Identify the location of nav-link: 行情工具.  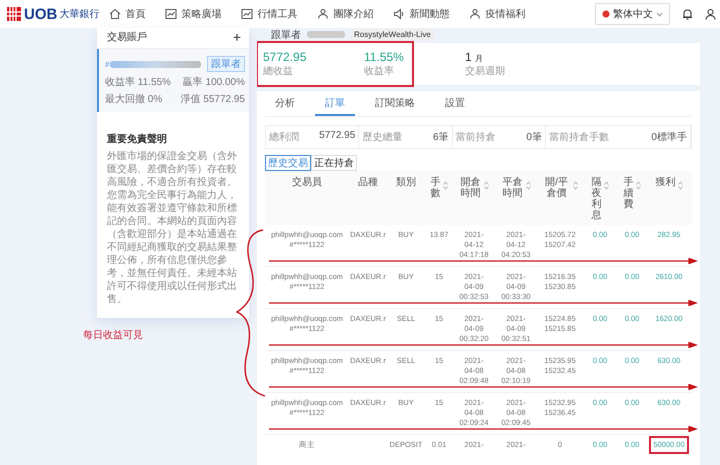
(269, 14).